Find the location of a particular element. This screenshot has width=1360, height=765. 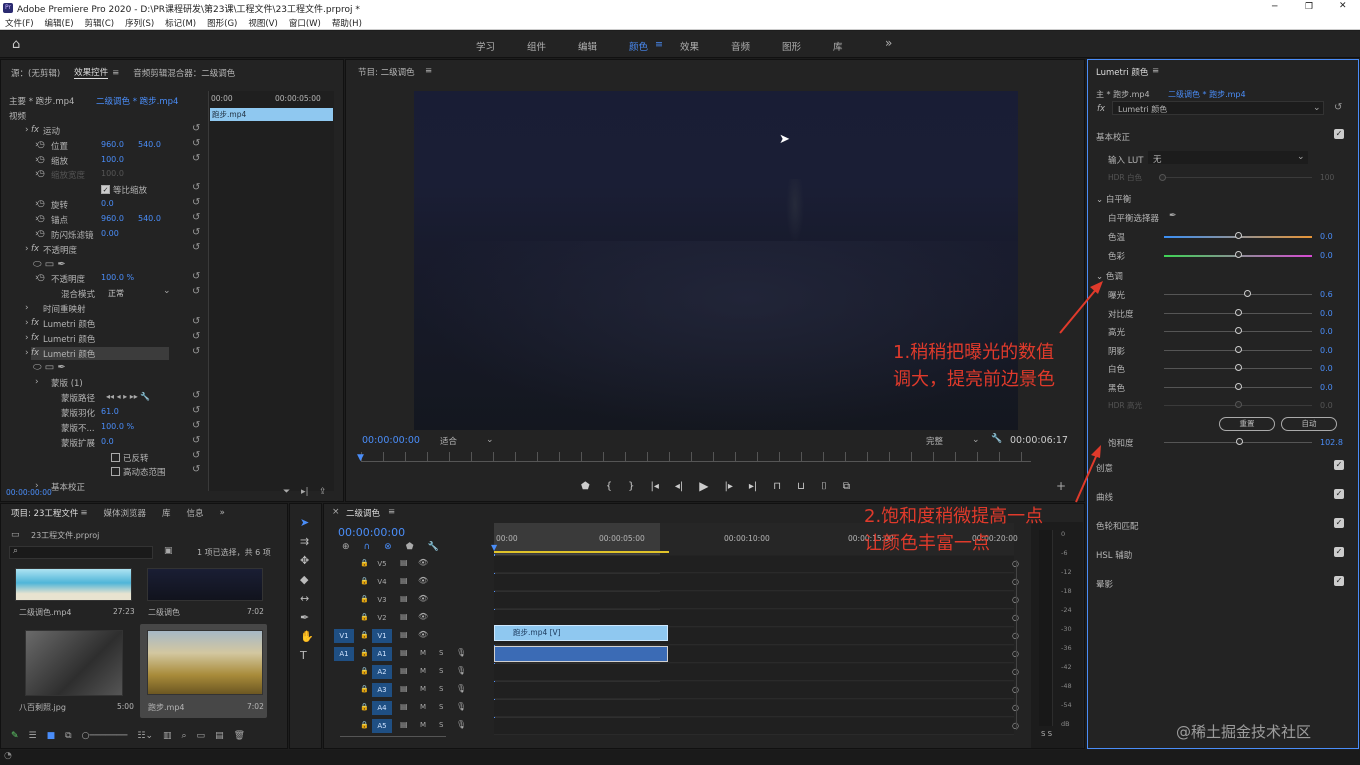

menu-edit: 编辑(E) is located at coordinates (59, 23).